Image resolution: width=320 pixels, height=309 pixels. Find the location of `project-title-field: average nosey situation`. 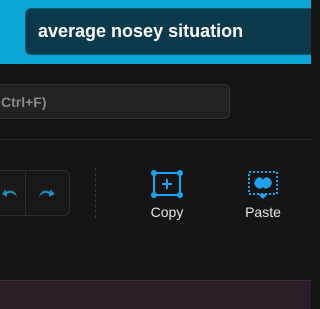

project-title-field: average nosey situation is located at coordinates (168, 31).